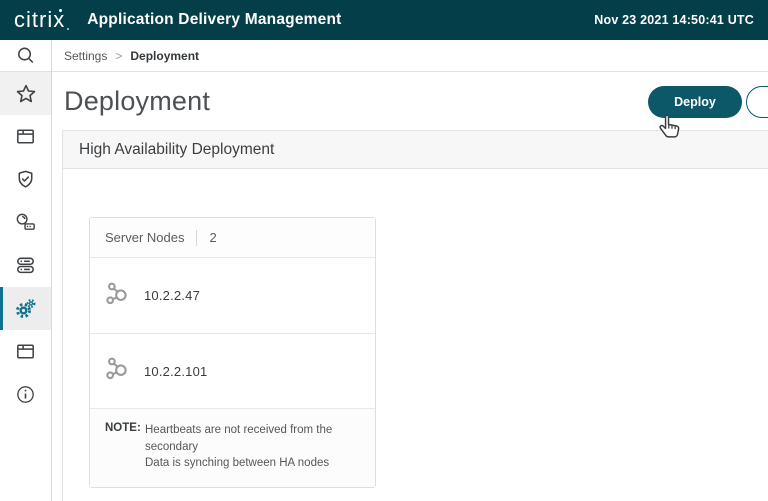 This screenshot has width=768, height=501. What do you see at coordinates (177, 149) in the screenshot?
I see `section-title: High Availability Deployment` at bounding box center [177, 149].